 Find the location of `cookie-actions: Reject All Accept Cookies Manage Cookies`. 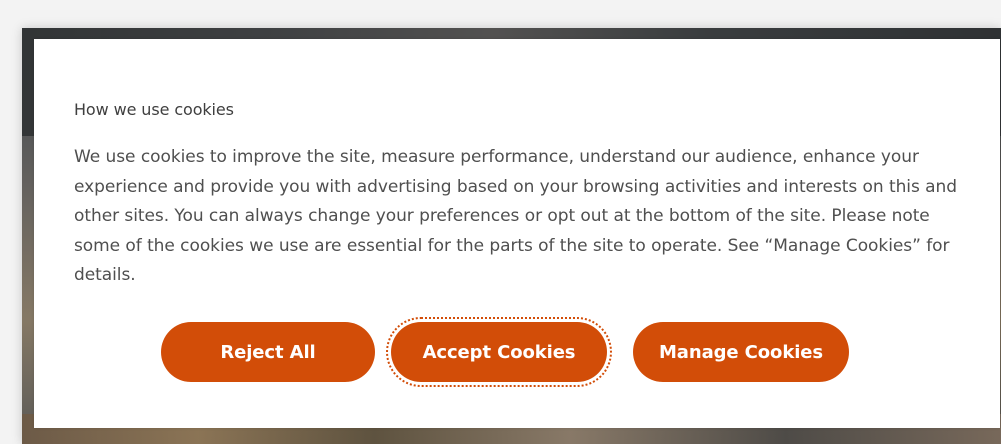

cookie-actions: Reject All Accept Cookies Manage Cookies is located at coordinates (506, 352).